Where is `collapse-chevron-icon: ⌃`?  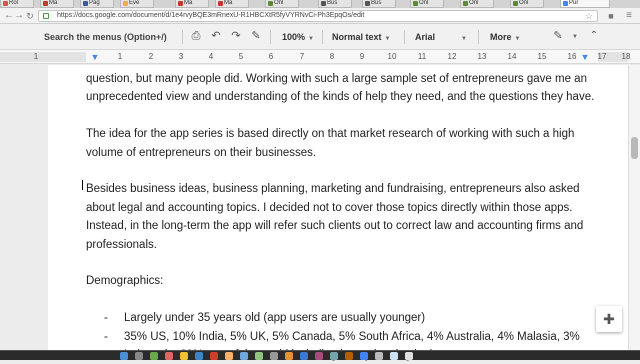
collapse-chevron-icon: ⌃ is located at coordinates (594, 36).